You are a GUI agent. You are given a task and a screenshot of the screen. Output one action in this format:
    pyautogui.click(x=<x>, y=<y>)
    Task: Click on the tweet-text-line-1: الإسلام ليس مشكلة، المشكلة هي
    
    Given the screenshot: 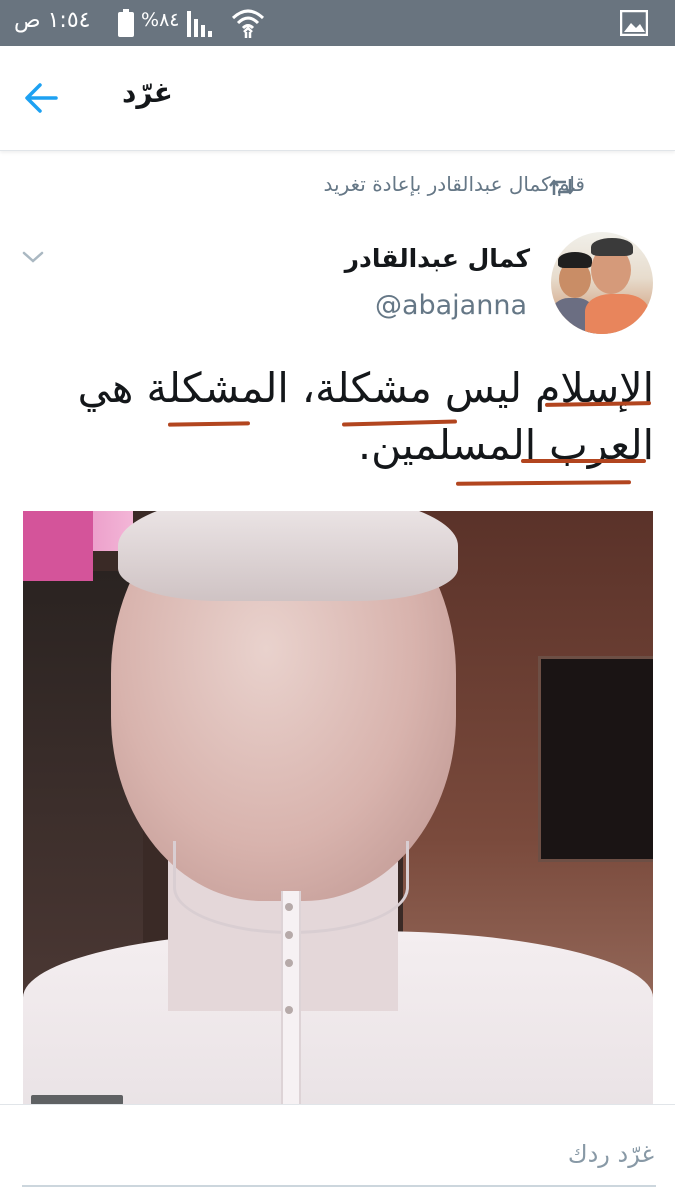 What is the action you would take?
    pyautogui.click(x=365, y=388)
    